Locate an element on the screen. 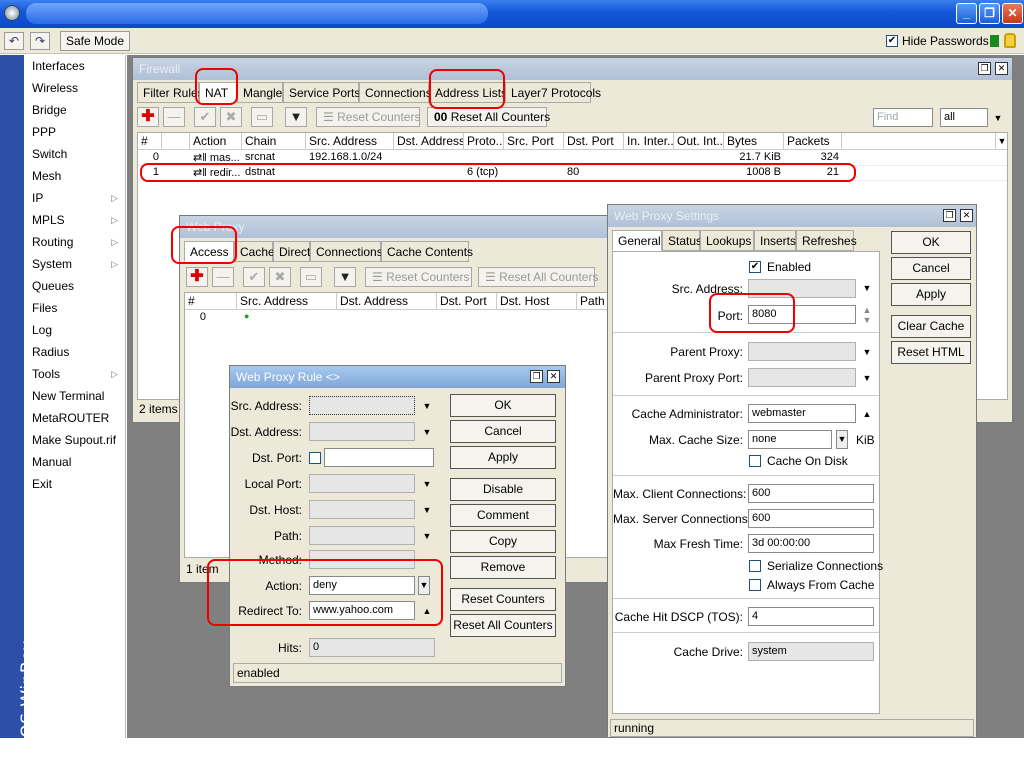 This screenshot has width=1024, height=768. parent-proxy-port-dropdown-icon: ▼ is located at coordinates (867, 378).